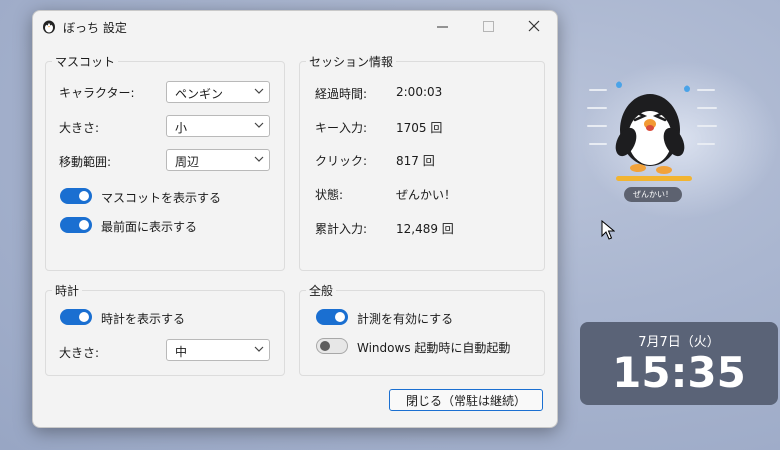 The image size is (780, 450). Describe the element at coordinates (422, 329) in the screenshot. I see `general-group: 全般 計測を有効にする Windows 起動時に自動起動` at that location.